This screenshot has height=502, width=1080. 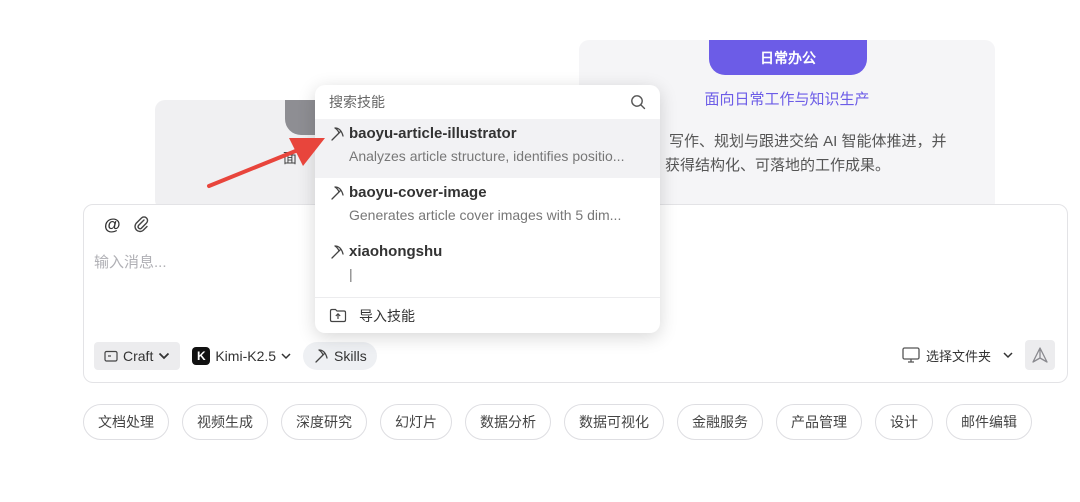 I want to click on skill-item-name: baoyu-article-illustrator, so click(x=433, y=133).